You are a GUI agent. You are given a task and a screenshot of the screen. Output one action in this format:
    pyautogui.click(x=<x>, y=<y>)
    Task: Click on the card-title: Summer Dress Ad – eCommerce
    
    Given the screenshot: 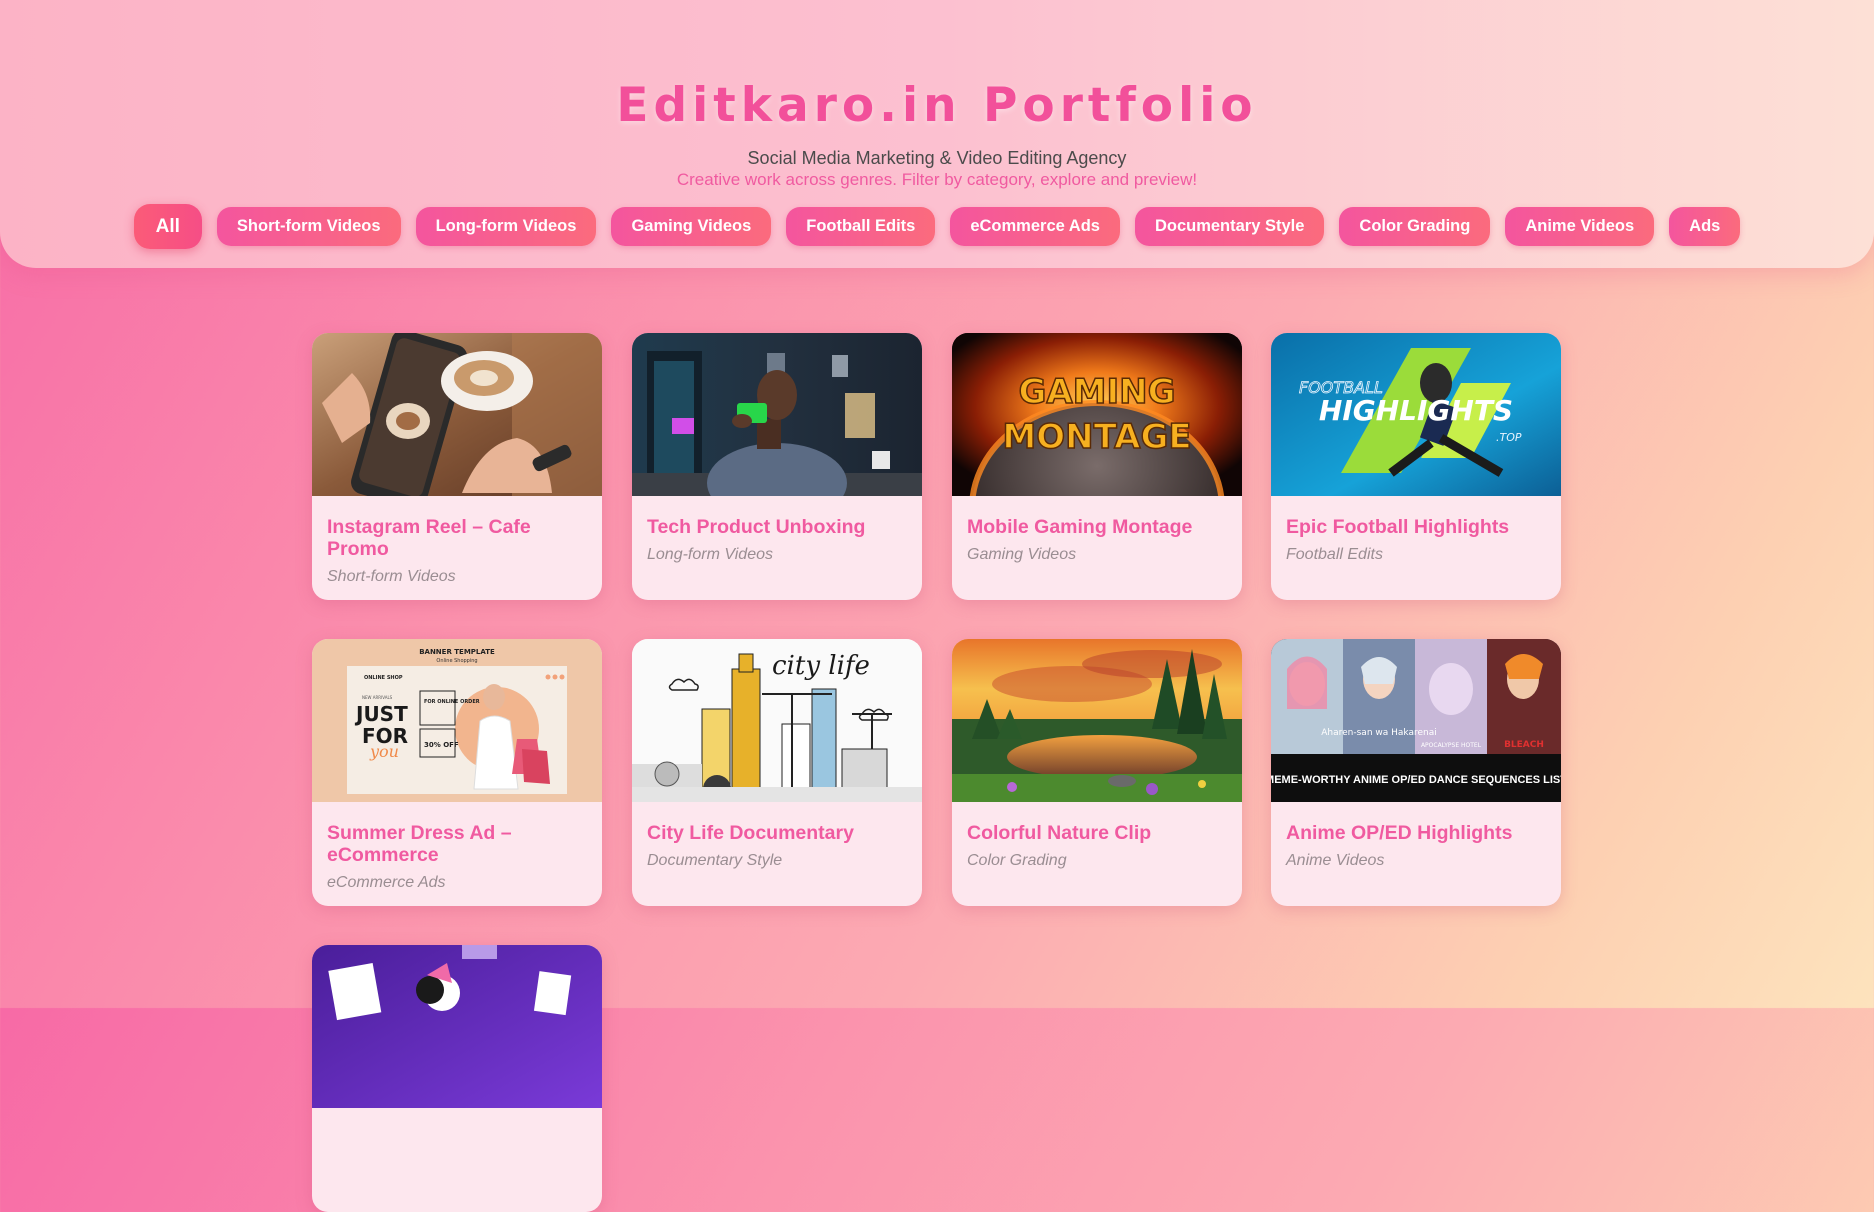 What is the action you would take?
    pyautogui.click(x=419, y=844)
    